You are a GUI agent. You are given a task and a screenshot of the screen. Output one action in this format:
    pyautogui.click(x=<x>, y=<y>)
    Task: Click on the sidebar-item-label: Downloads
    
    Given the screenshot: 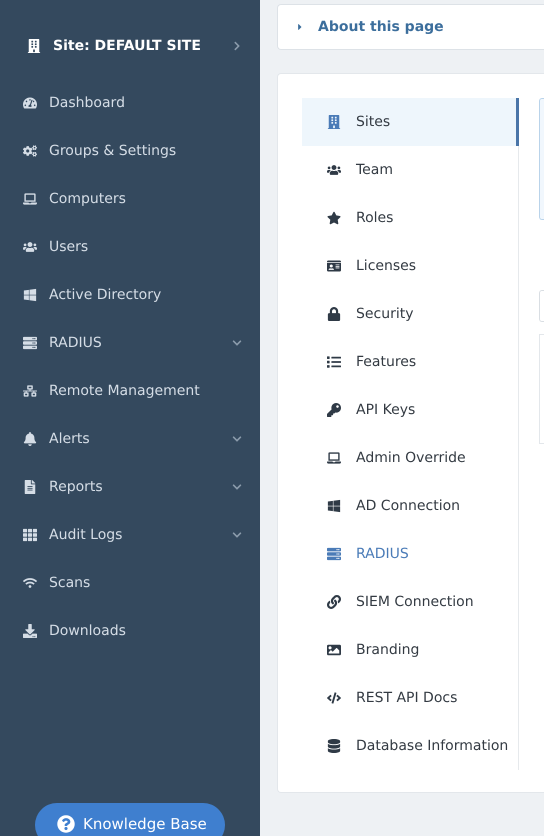 What is the action you would take?
    pyautogui.click(x=88, y=631)
    